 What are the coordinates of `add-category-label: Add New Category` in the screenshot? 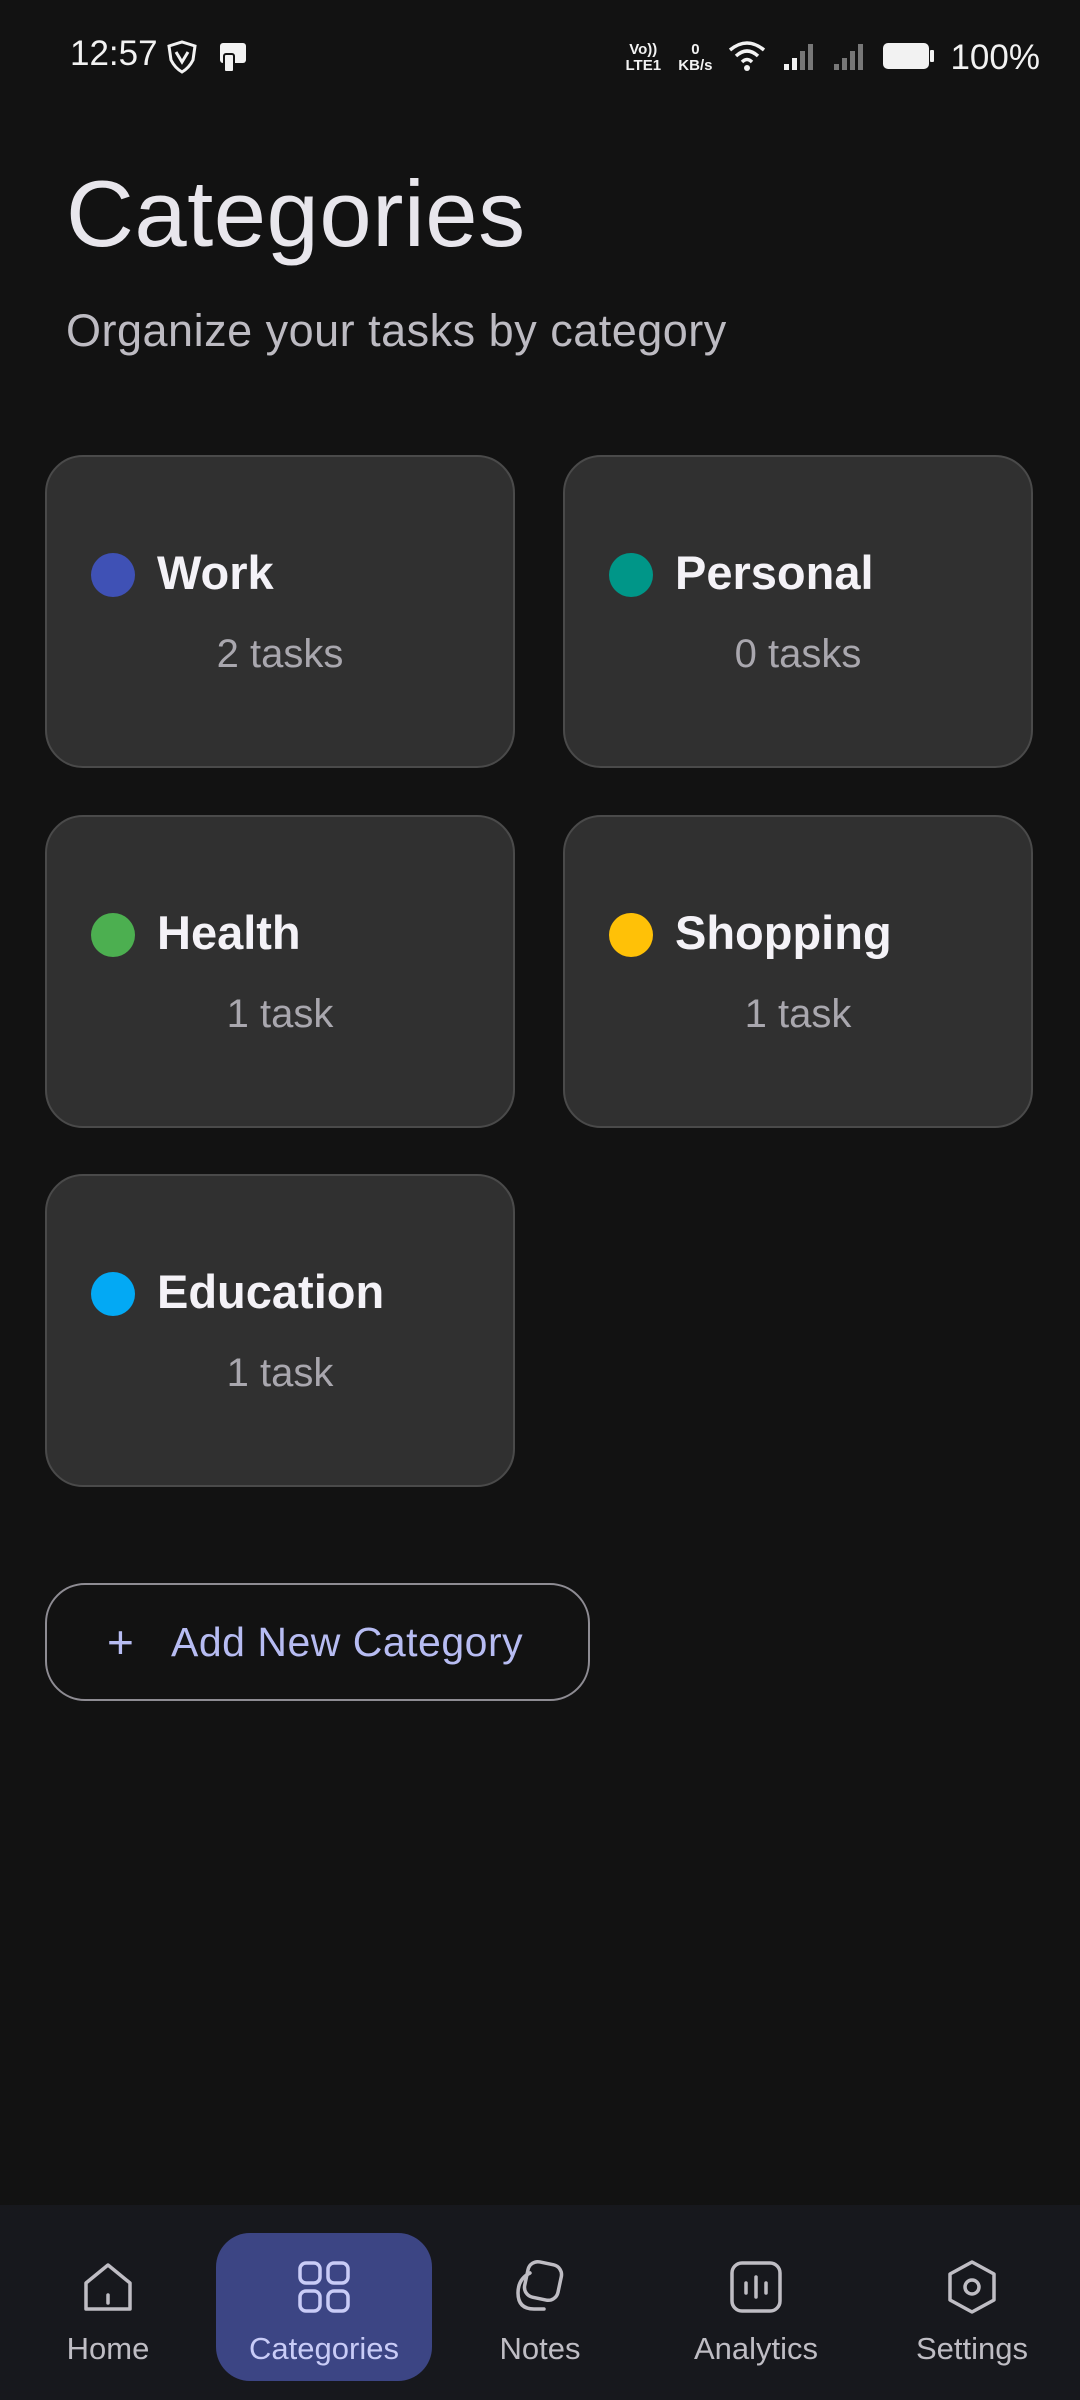 It's located at (347, 1641).